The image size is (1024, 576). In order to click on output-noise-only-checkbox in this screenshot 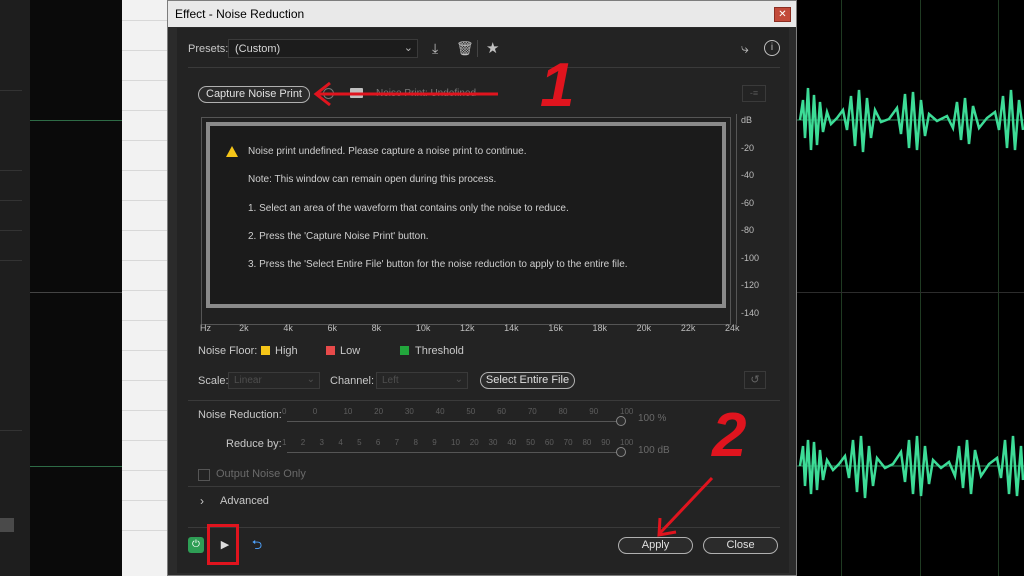, I will do `click(204, 475)`.